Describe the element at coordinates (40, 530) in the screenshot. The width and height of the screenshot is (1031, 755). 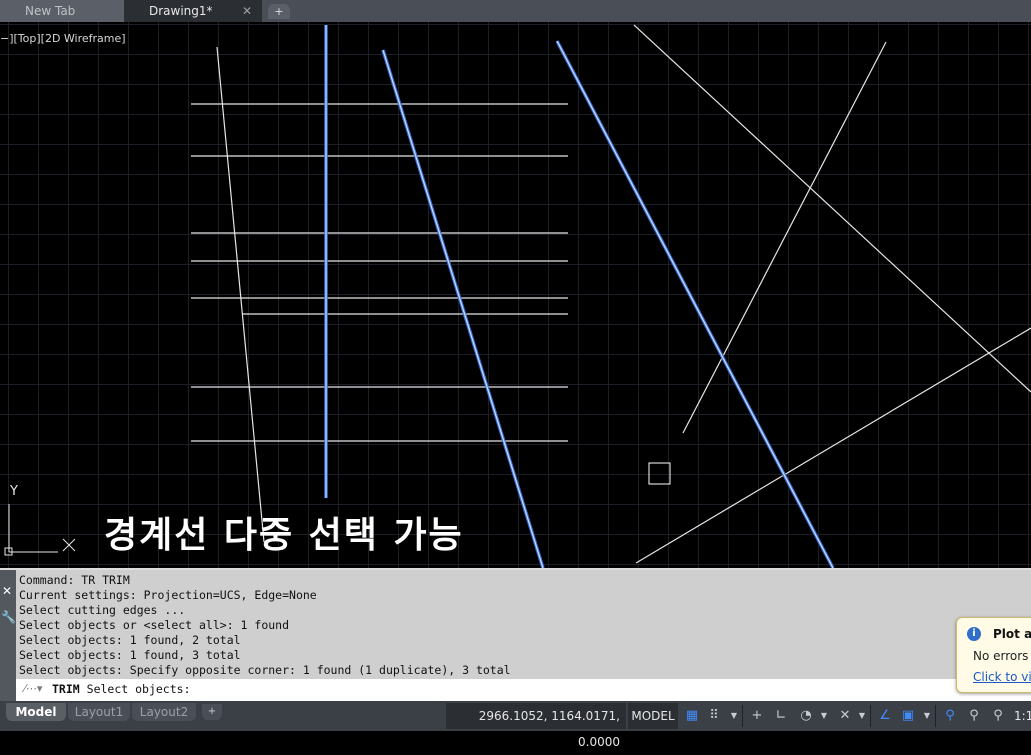
I see `ucs-icon` at that location.